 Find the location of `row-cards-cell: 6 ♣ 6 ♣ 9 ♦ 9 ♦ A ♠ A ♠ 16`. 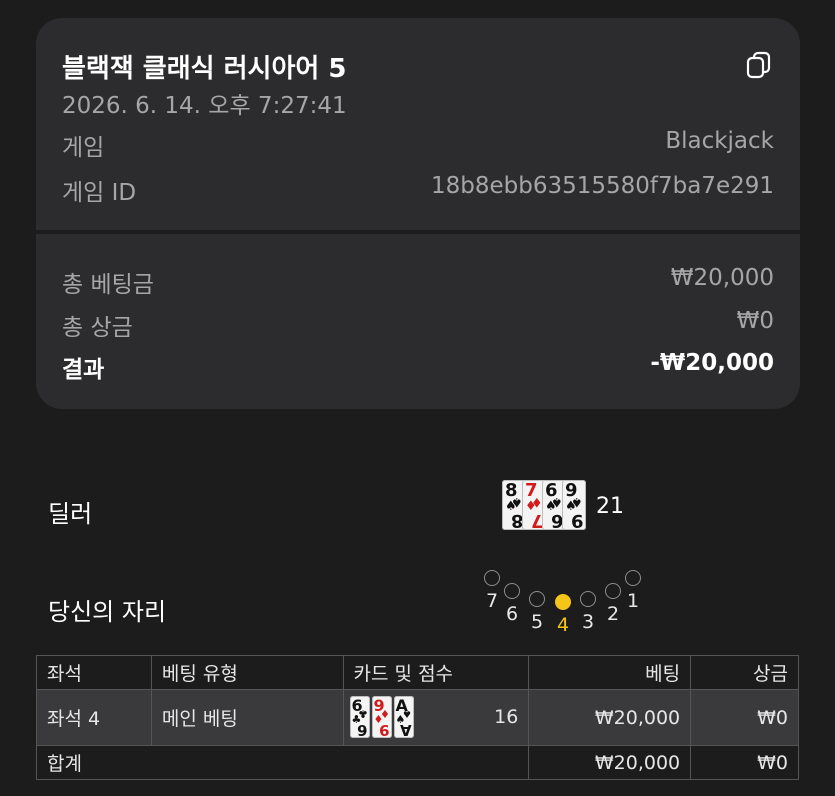

row-cards-cell: 6 ♣ 6 ♣ 9 ♦ 9 ♦ A ♠ A ♠ 16 is located at coordinates (436, 717).